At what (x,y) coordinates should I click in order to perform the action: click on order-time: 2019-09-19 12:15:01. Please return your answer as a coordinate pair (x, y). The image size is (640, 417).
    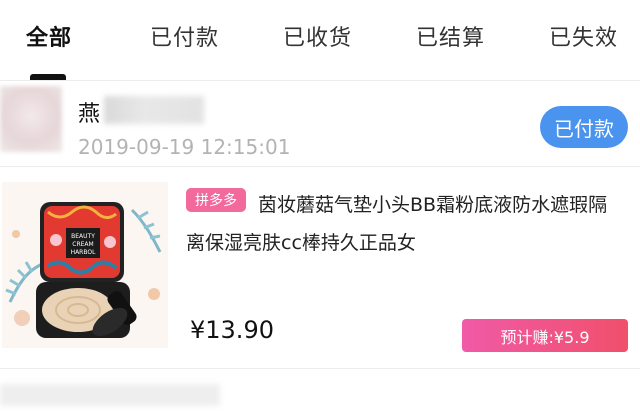
    Looking at the image, I should click on (184, 147).